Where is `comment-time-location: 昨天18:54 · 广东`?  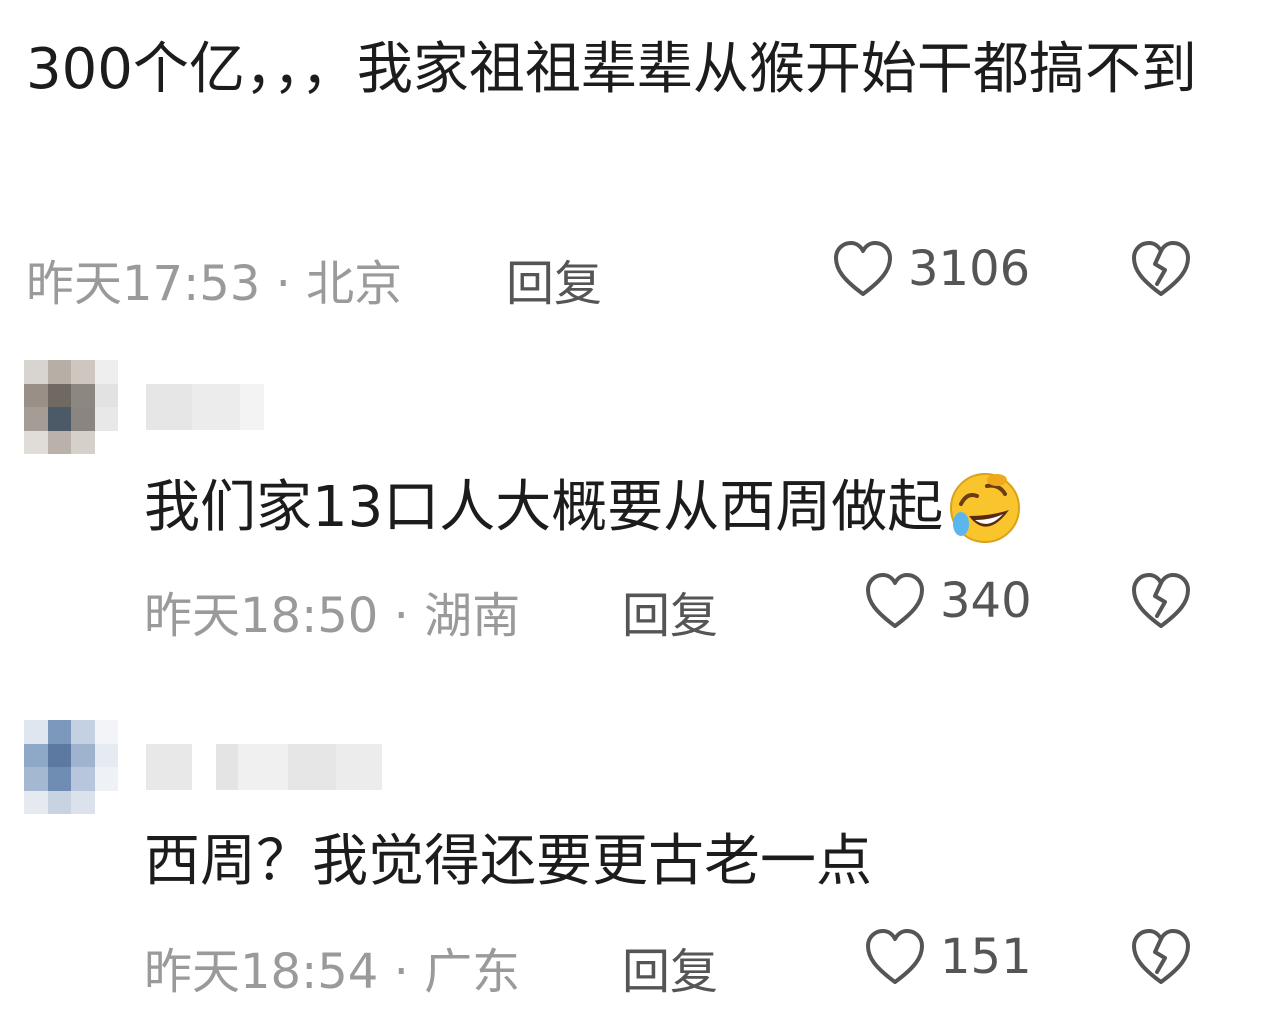 comment-time-location: 昨天18:54 · 广东 is located at coordinates (332, 972).